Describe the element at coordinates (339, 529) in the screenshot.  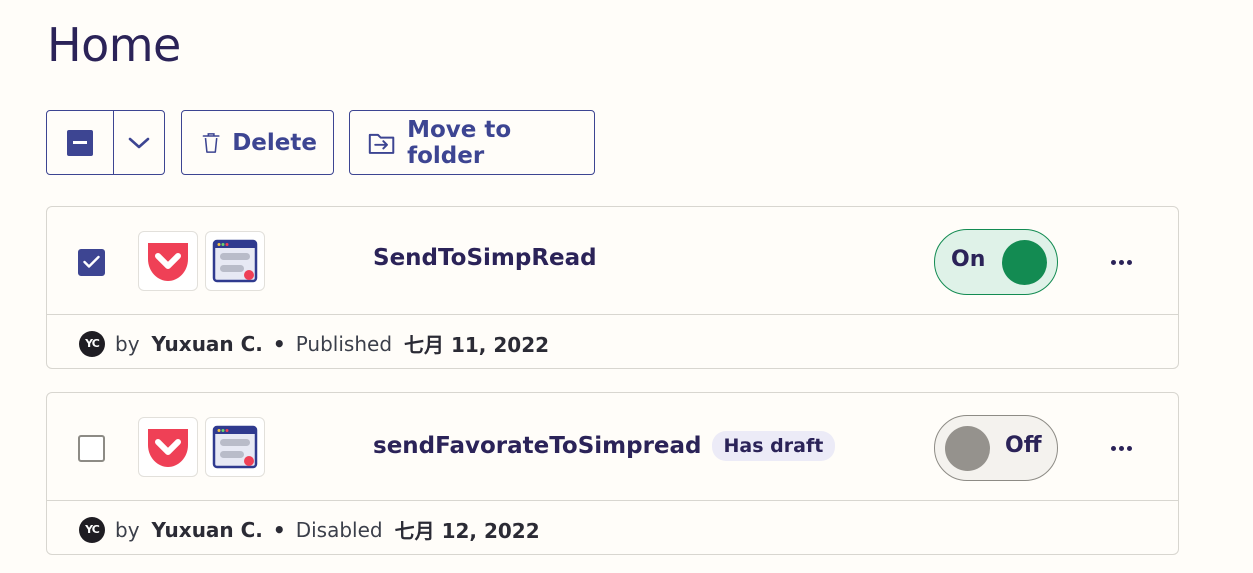
I see `status-text: Disabled` at that location.